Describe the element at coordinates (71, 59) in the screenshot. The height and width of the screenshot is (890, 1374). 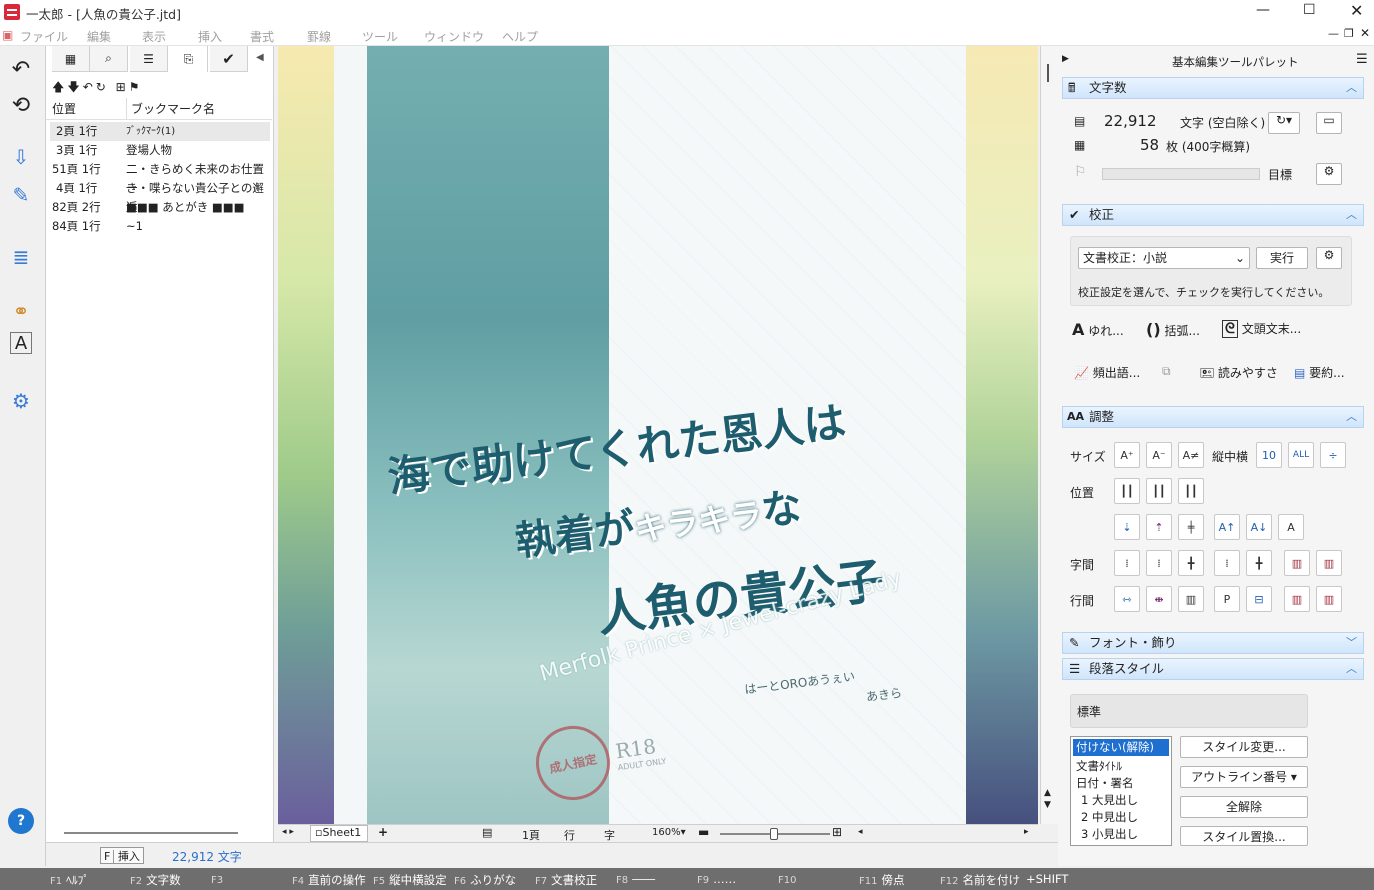
I see `tab-thumbnail: ▦` at that location.